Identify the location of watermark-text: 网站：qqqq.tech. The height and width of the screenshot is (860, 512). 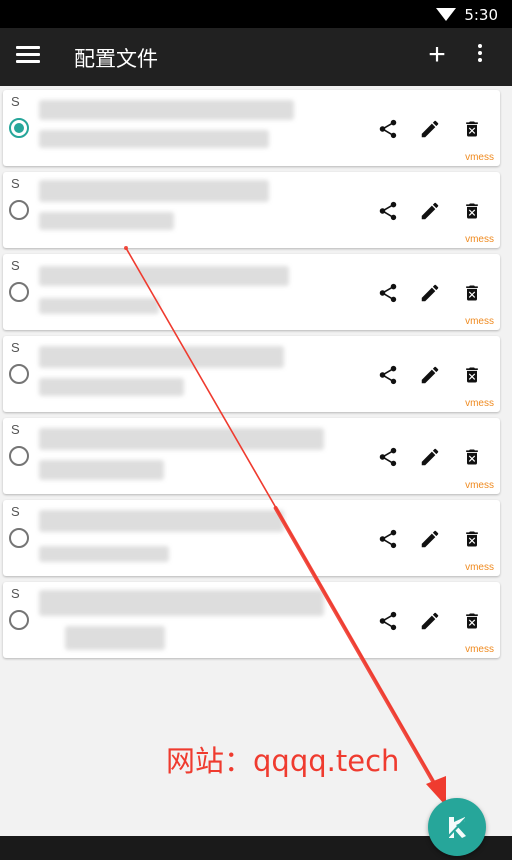
(283, 761).